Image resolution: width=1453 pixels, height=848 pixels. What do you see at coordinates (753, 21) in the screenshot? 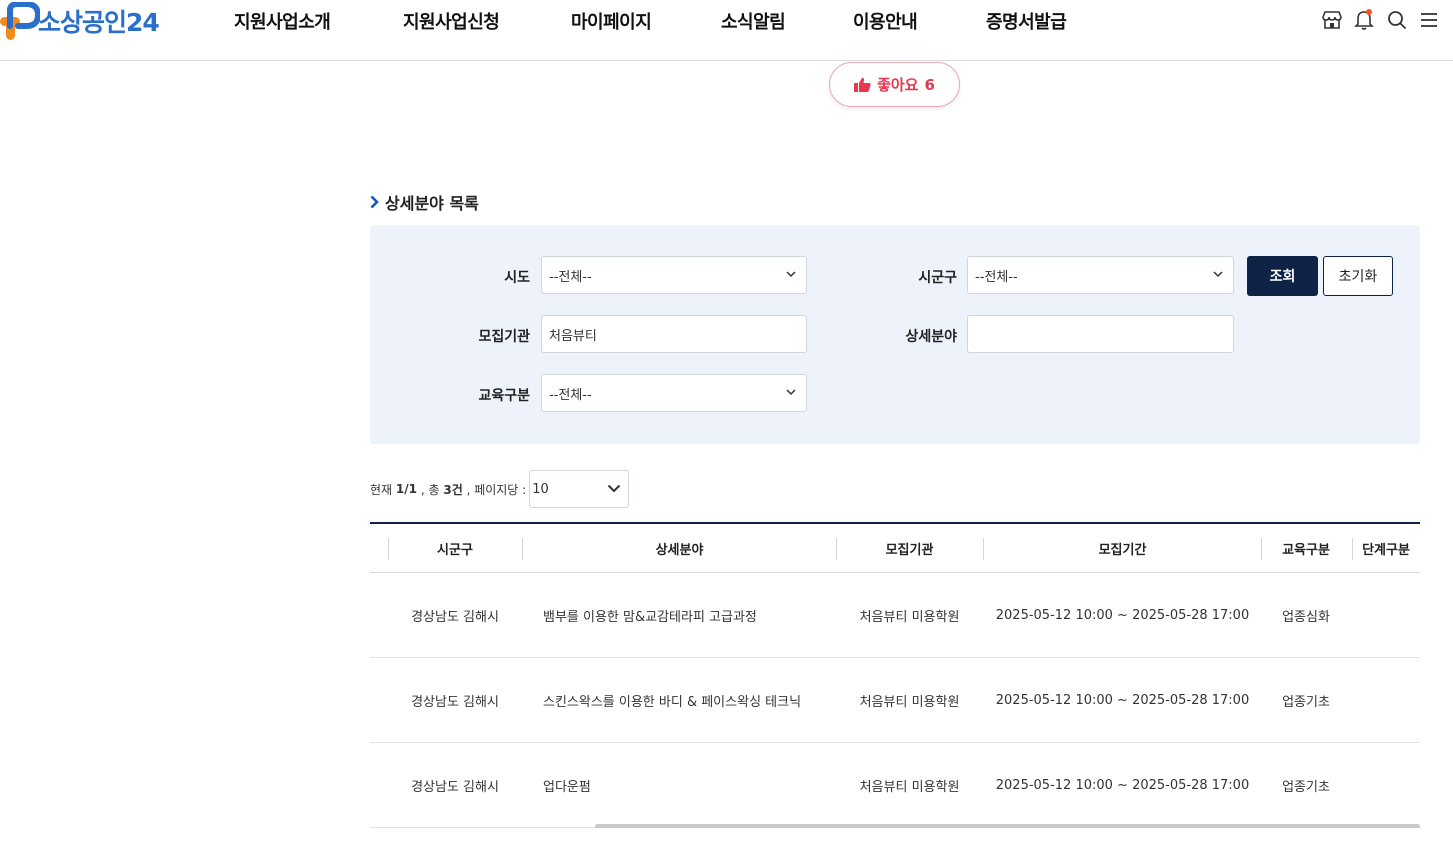
I see `nav-item-news: 소식알림` at bounding box center [753, 21].